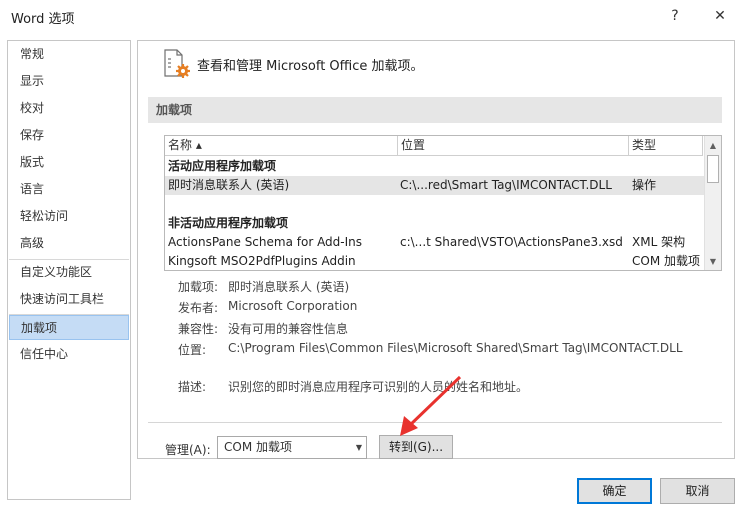 This screenshot has height=513, width=743. Describe the element at coordinates (198, 287) in the screenshot. I see `detail-addin-label: 加载项:` at that location.